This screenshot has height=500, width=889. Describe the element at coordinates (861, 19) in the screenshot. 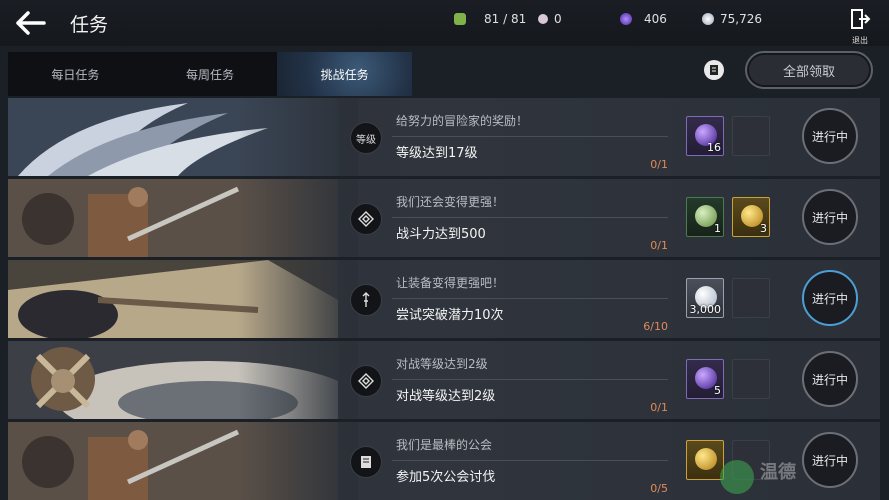

I see `exit-door-icon` at that location.